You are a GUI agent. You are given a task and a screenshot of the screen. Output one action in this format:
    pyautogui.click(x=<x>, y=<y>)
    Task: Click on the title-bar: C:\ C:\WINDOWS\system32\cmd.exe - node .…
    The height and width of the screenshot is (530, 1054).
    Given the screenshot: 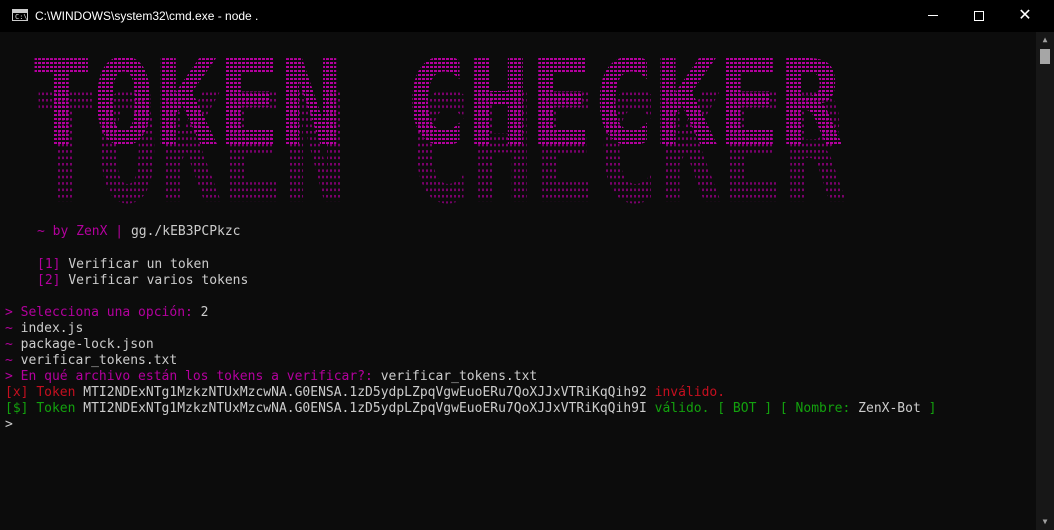 What is the action you would take?
    pyautogui.click(x=527, y=16)
    